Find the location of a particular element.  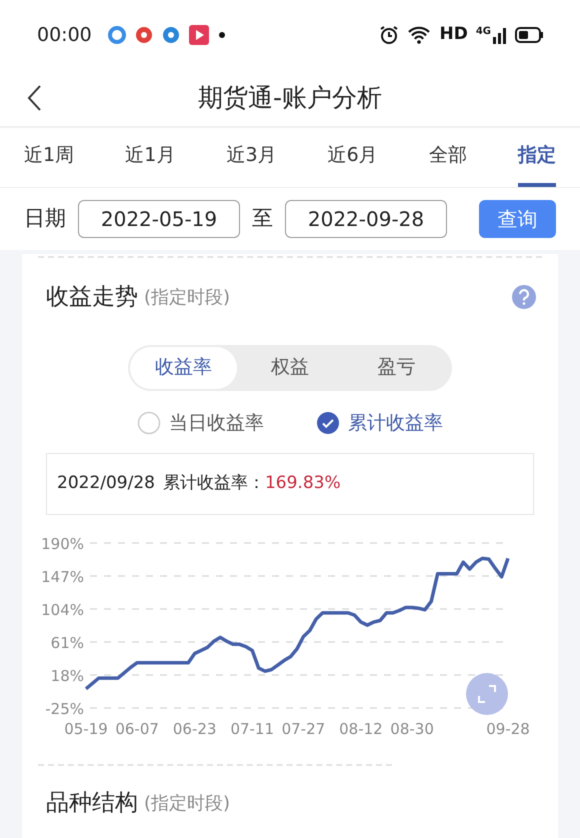

segment-tab: 收益率 is located at coordinates (183, 367).